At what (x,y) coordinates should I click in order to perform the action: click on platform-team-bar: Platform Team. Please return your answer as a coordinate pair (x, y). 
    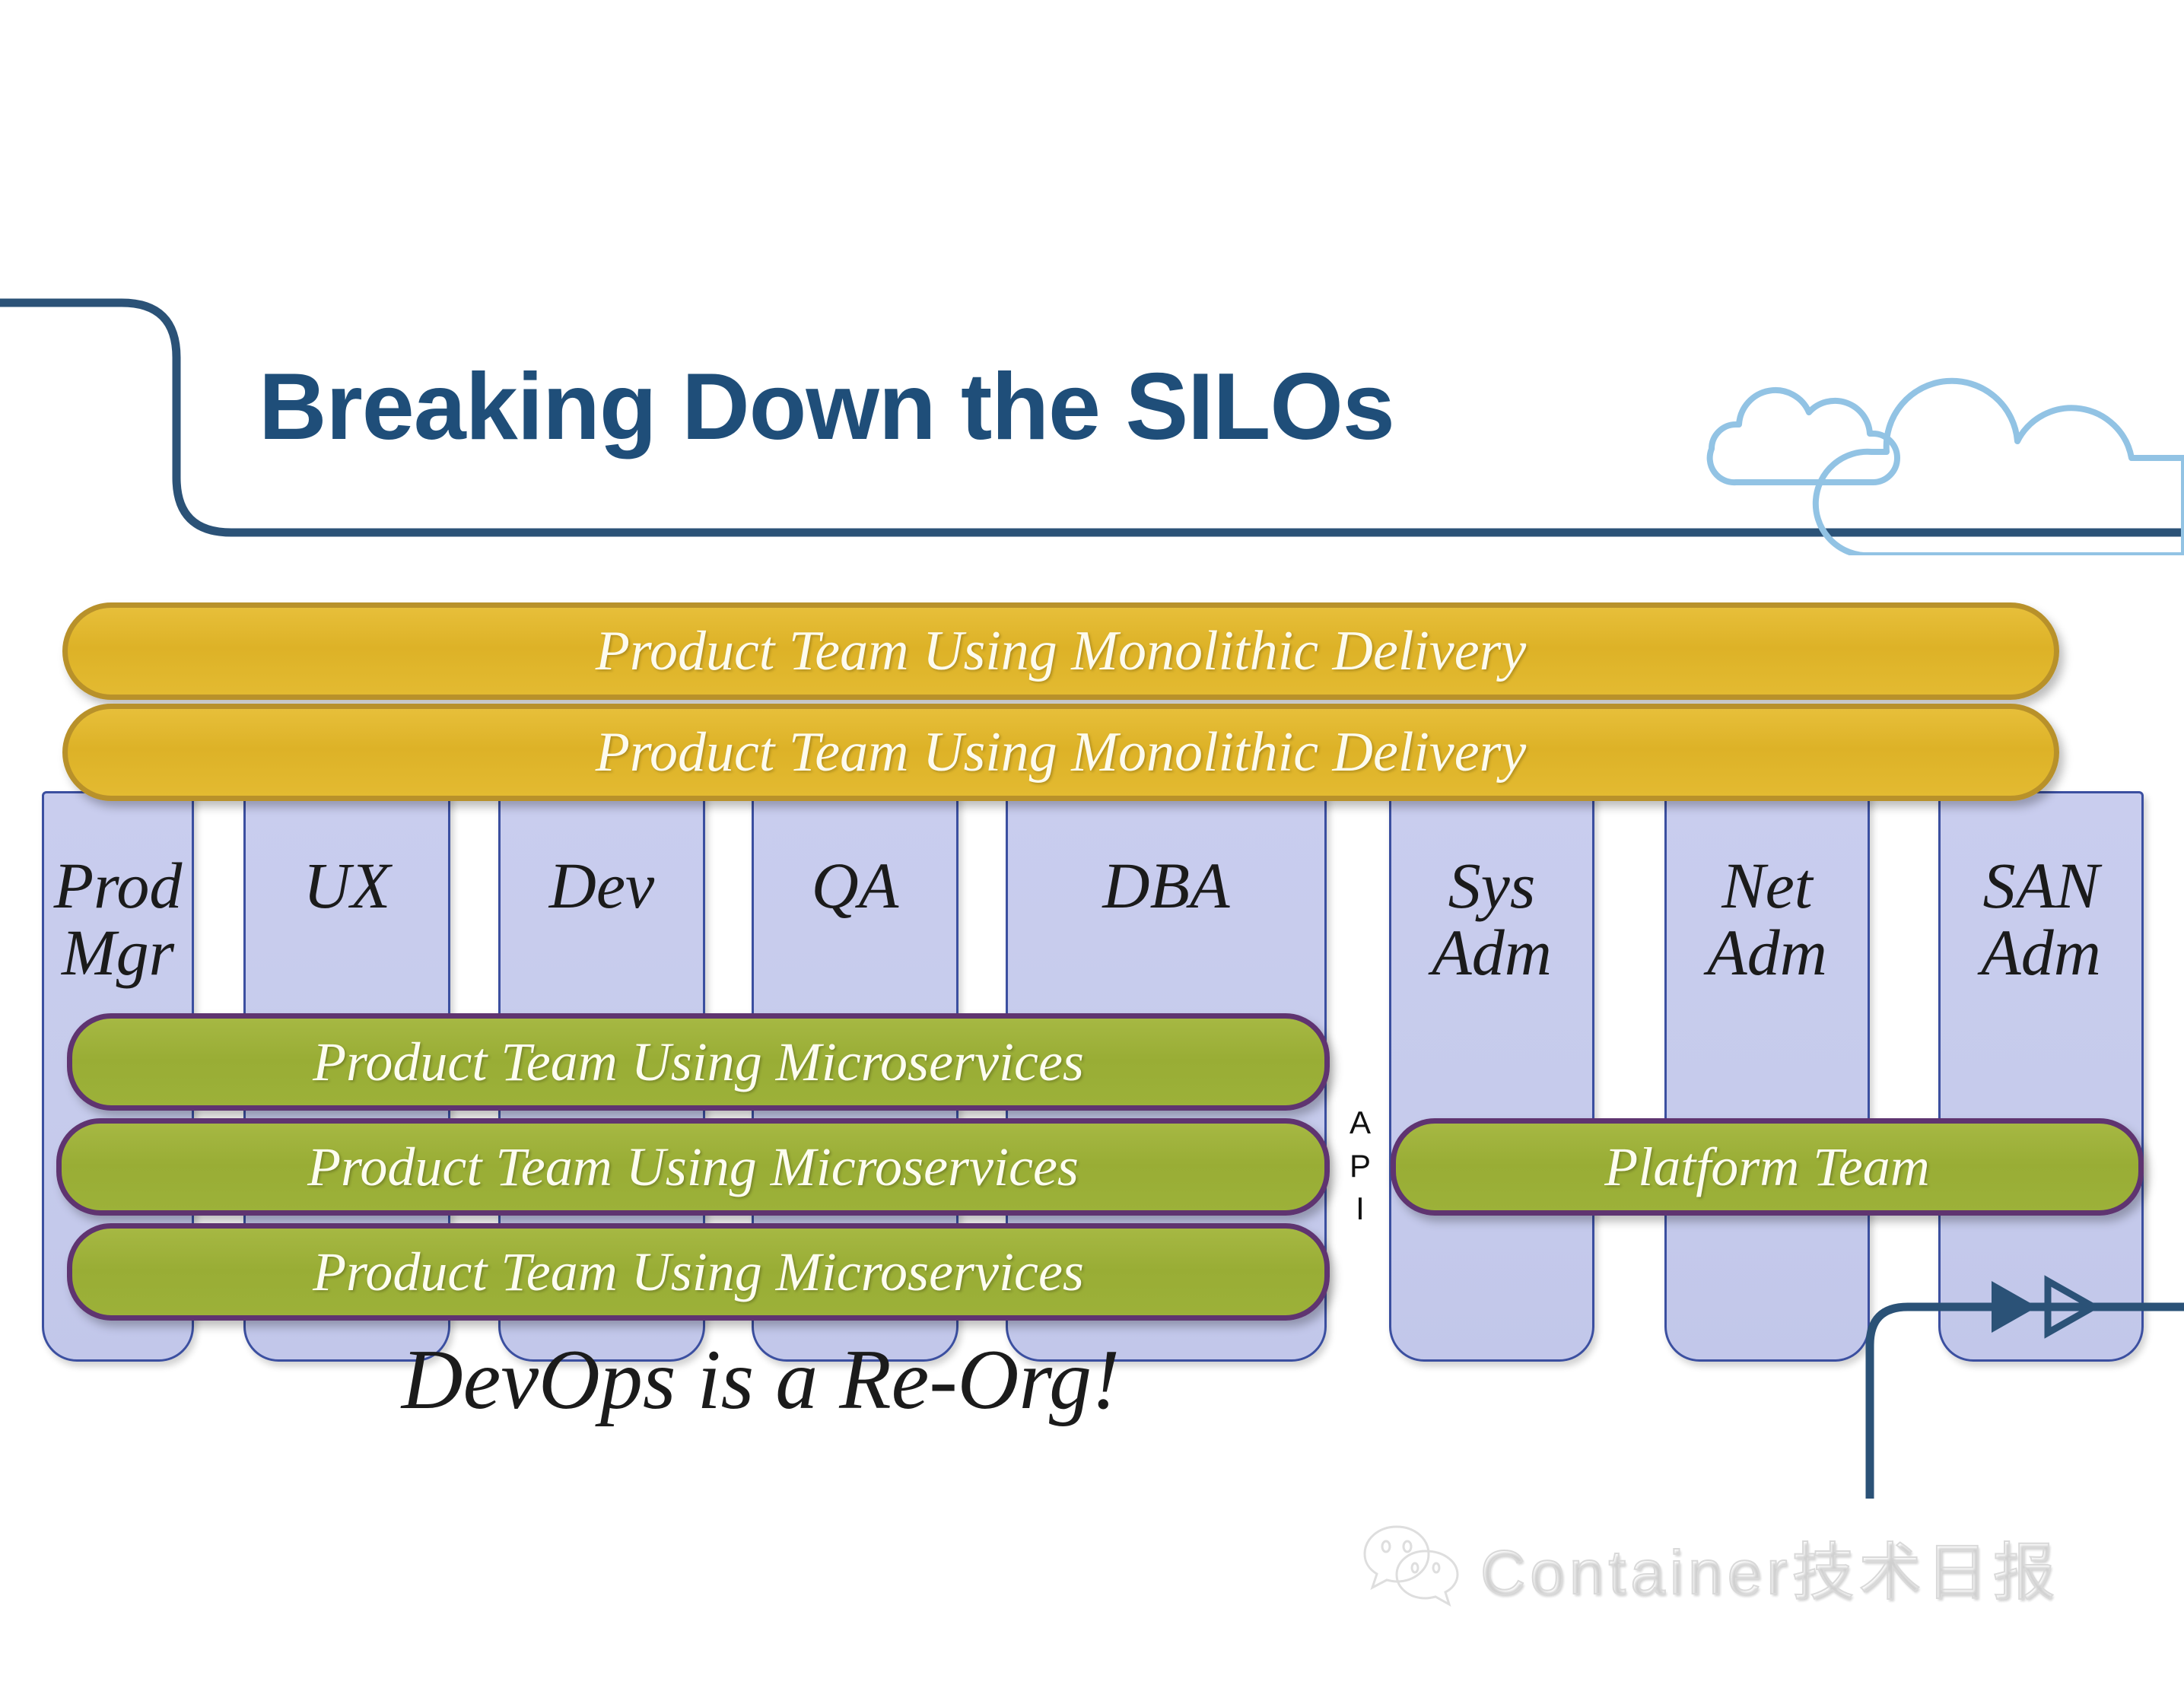
    Looking at the image, I should click on (1768, 1167).